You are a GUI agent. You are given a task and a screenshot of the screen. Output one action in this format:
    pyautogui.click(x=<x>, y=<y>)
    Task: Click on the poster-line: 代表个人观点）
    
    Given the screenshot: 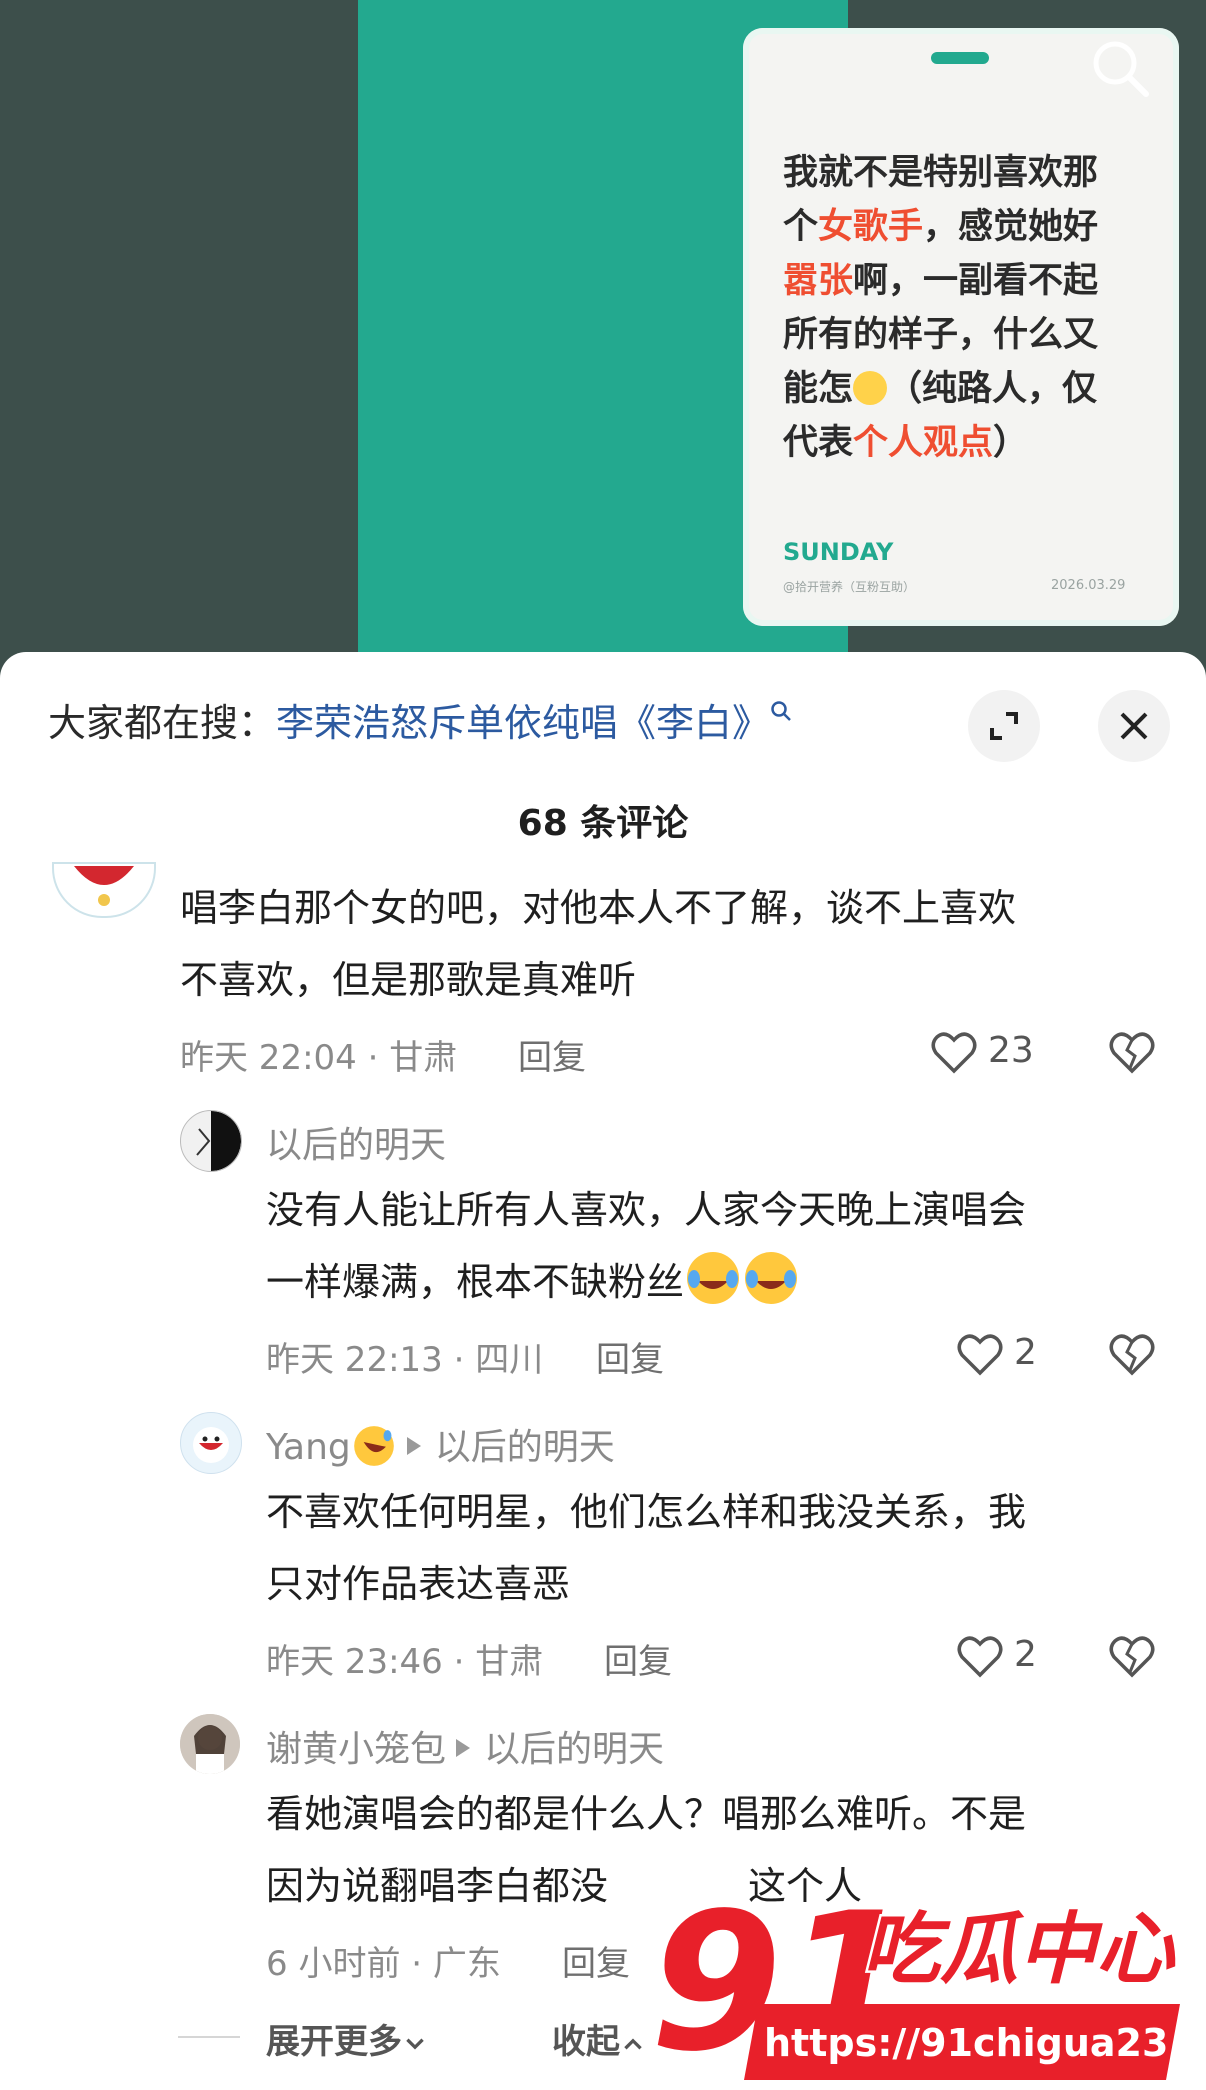 What is the action you would take?
    pyautogui.click(x=906, y=443)
    